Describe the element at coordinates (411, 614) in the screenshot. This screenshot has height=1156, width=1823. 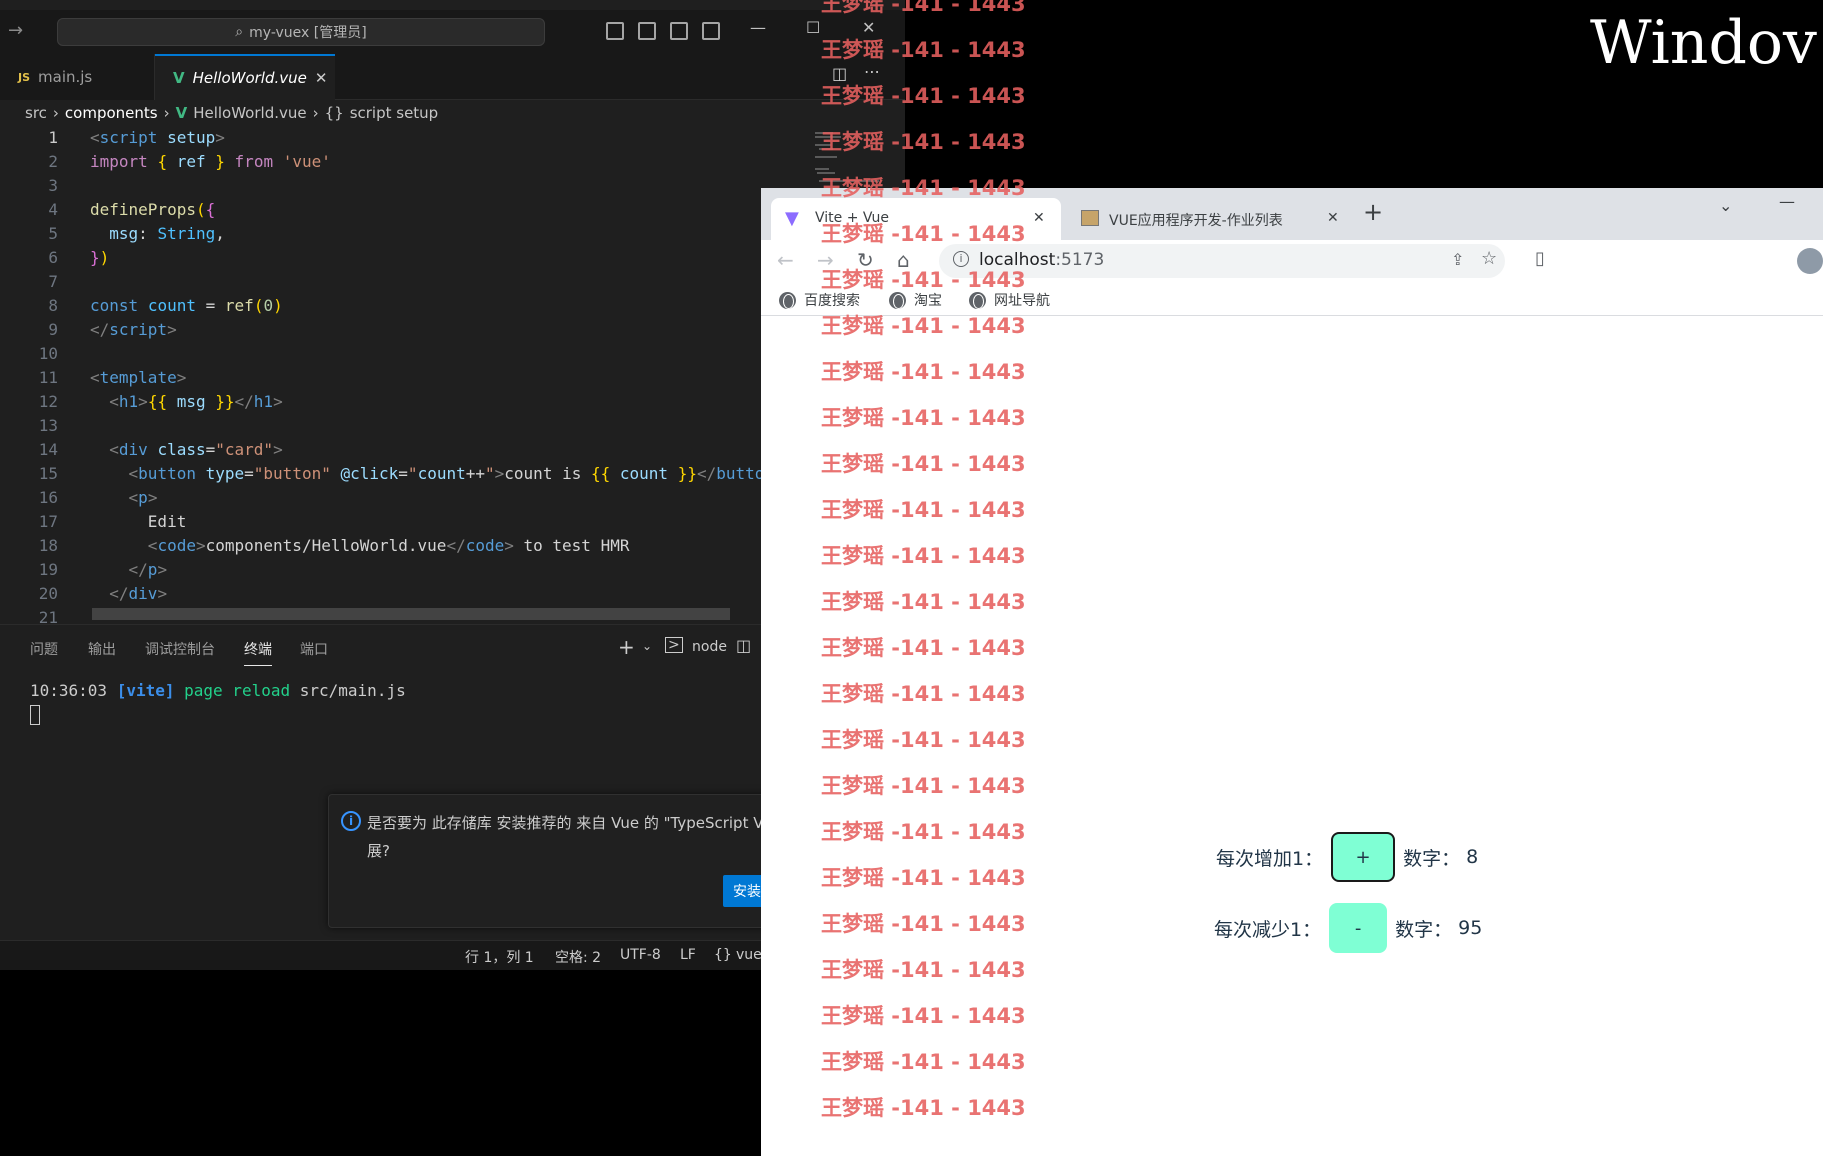
I see `horizontal-scrollbar` at that location.